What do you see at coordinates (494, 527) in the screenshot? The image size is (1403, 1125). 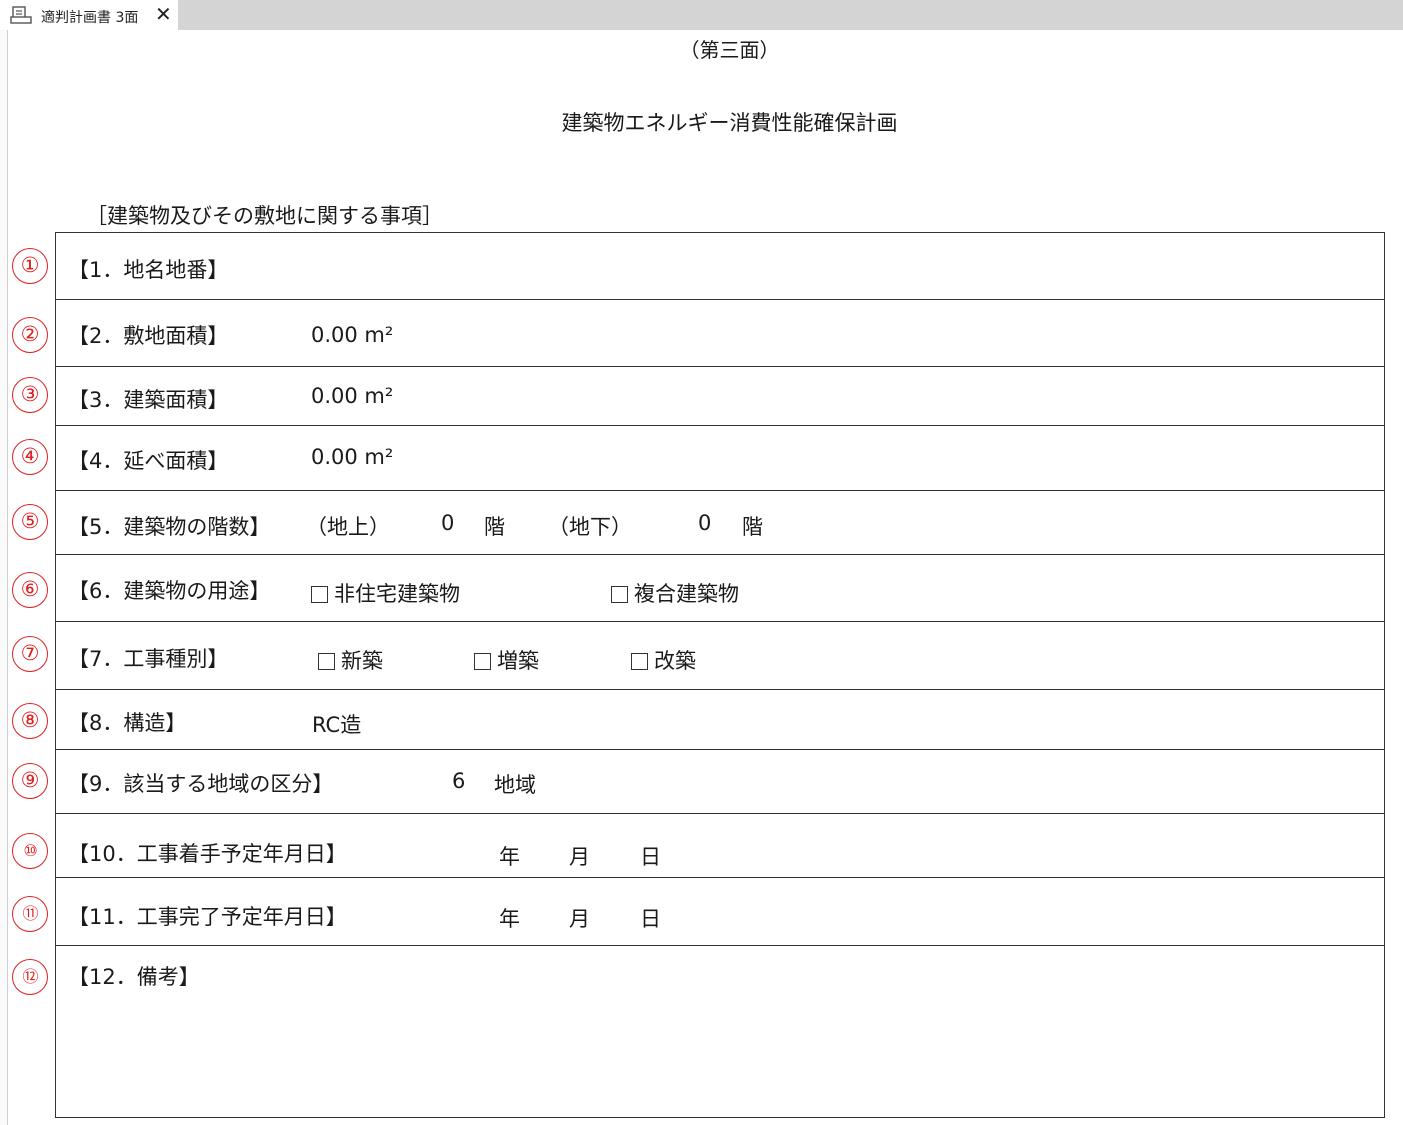 I see `floors-above-unit: 階` at bounding box center [494, 527].